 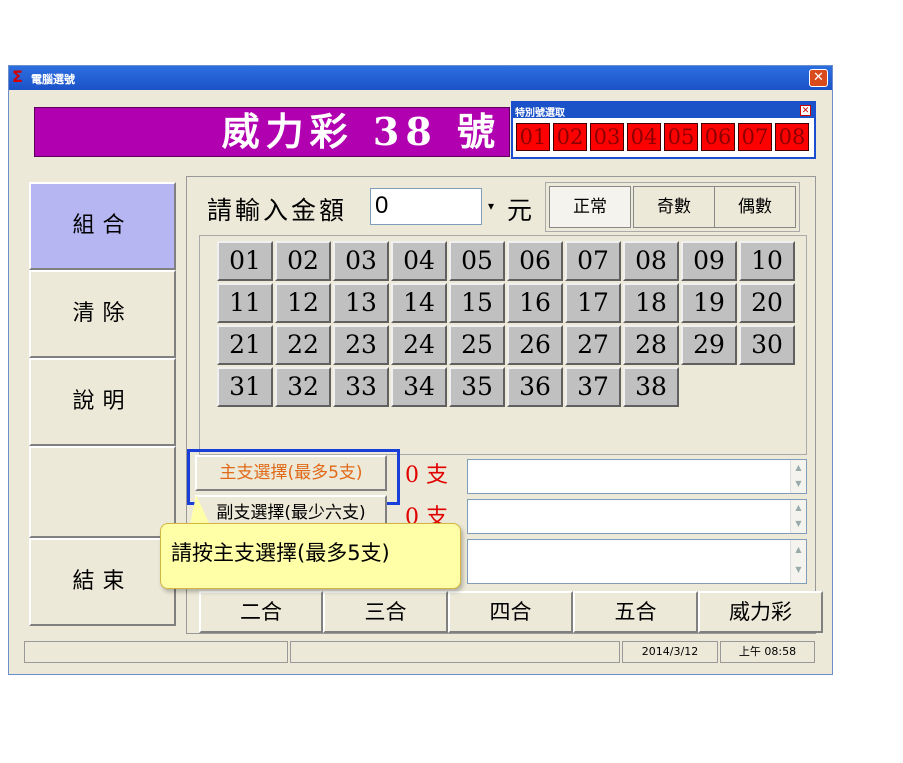 I want to click on main-pick-count: 0 支, so click(x=426, y=475).